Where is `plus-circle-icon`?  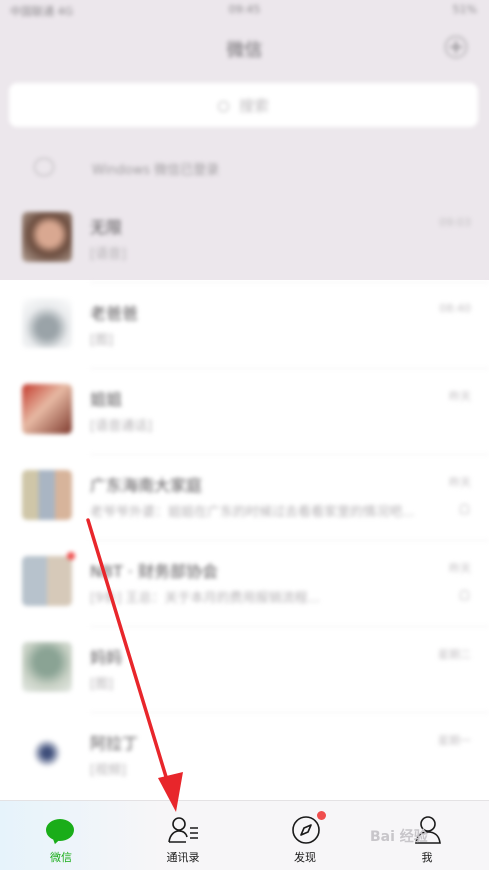 plus-circle-icon is located at coordinates (456, 47).